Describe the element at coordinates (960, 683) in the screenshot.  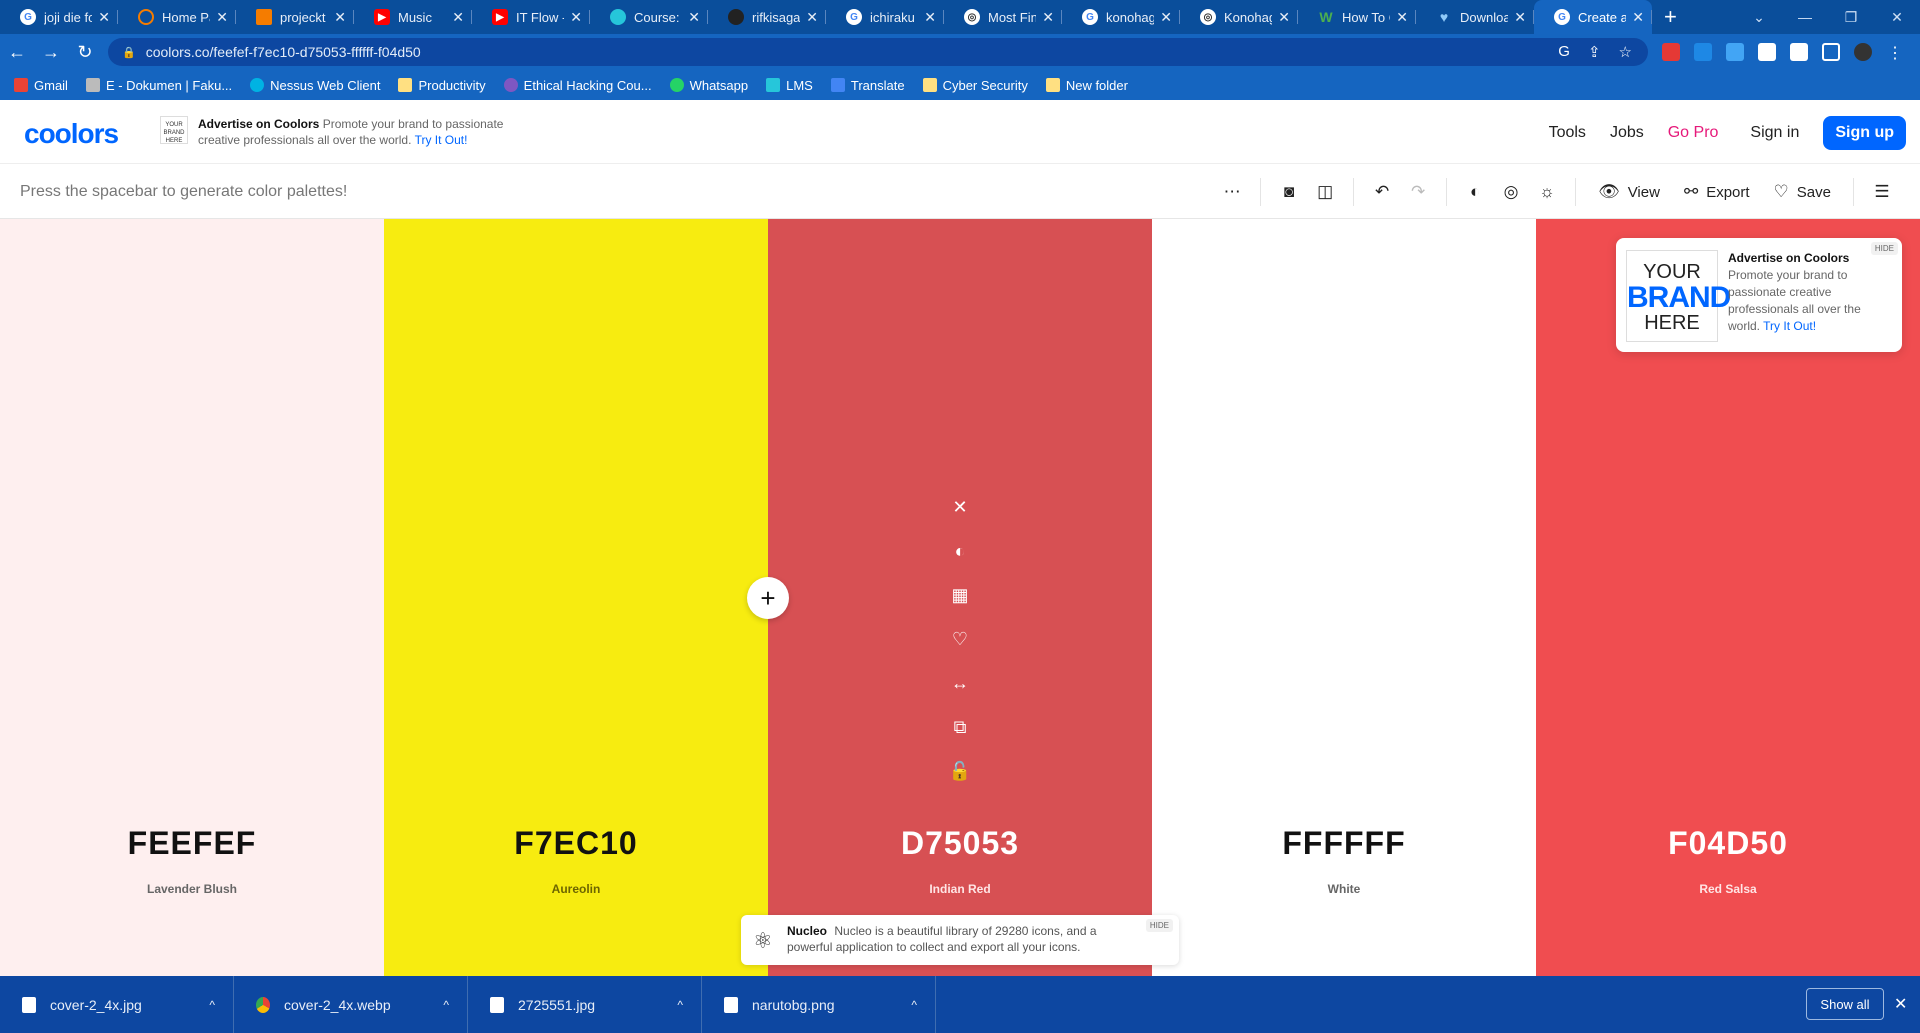
I see `drag-arrows-icon: ↔` at that location.